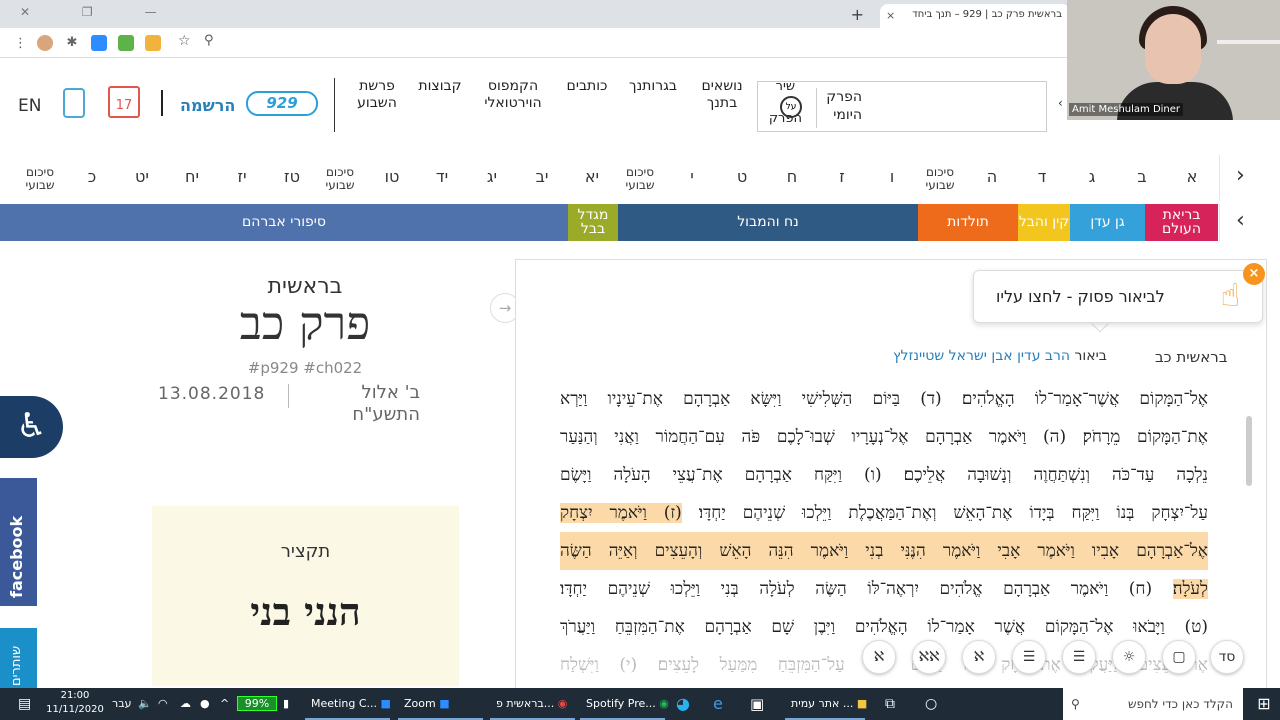 This screenshot has height=720, width=1280. What do you see at coordinates (879, 657) in the screenshot?
I see `tool-nikud-button: ℵ` at bounding box center [879, 657].